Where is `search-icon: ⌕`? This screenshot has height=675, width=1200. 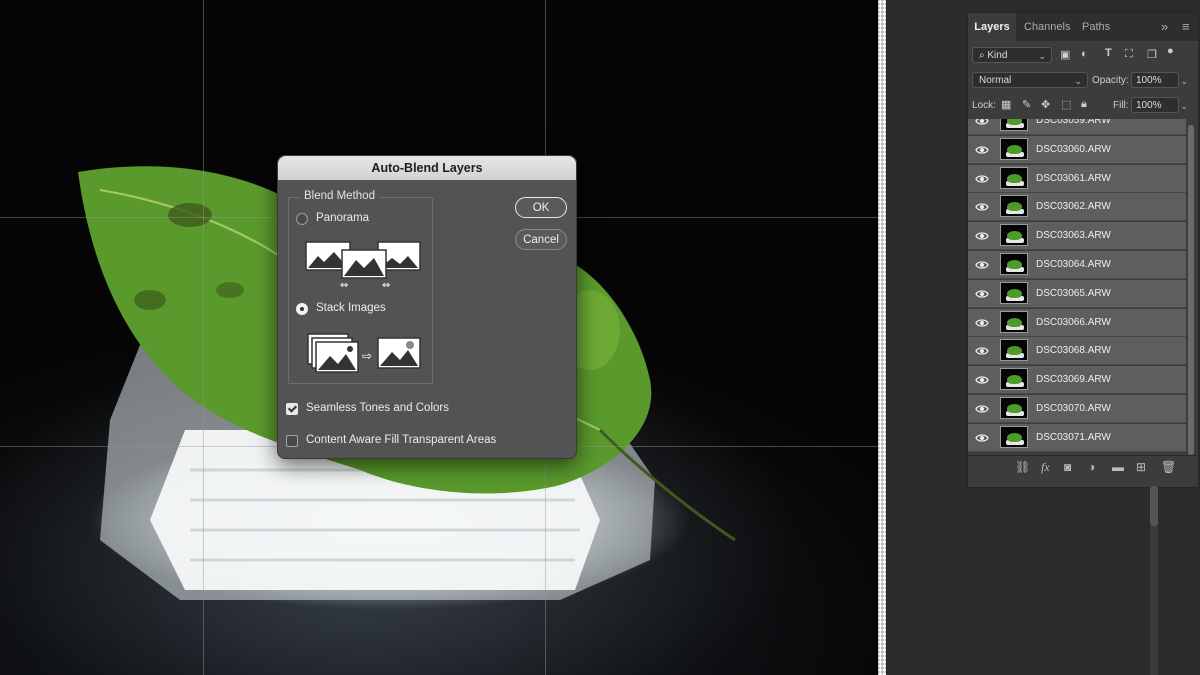 search-icon: ⌕ is located at coordinates (982, 55).